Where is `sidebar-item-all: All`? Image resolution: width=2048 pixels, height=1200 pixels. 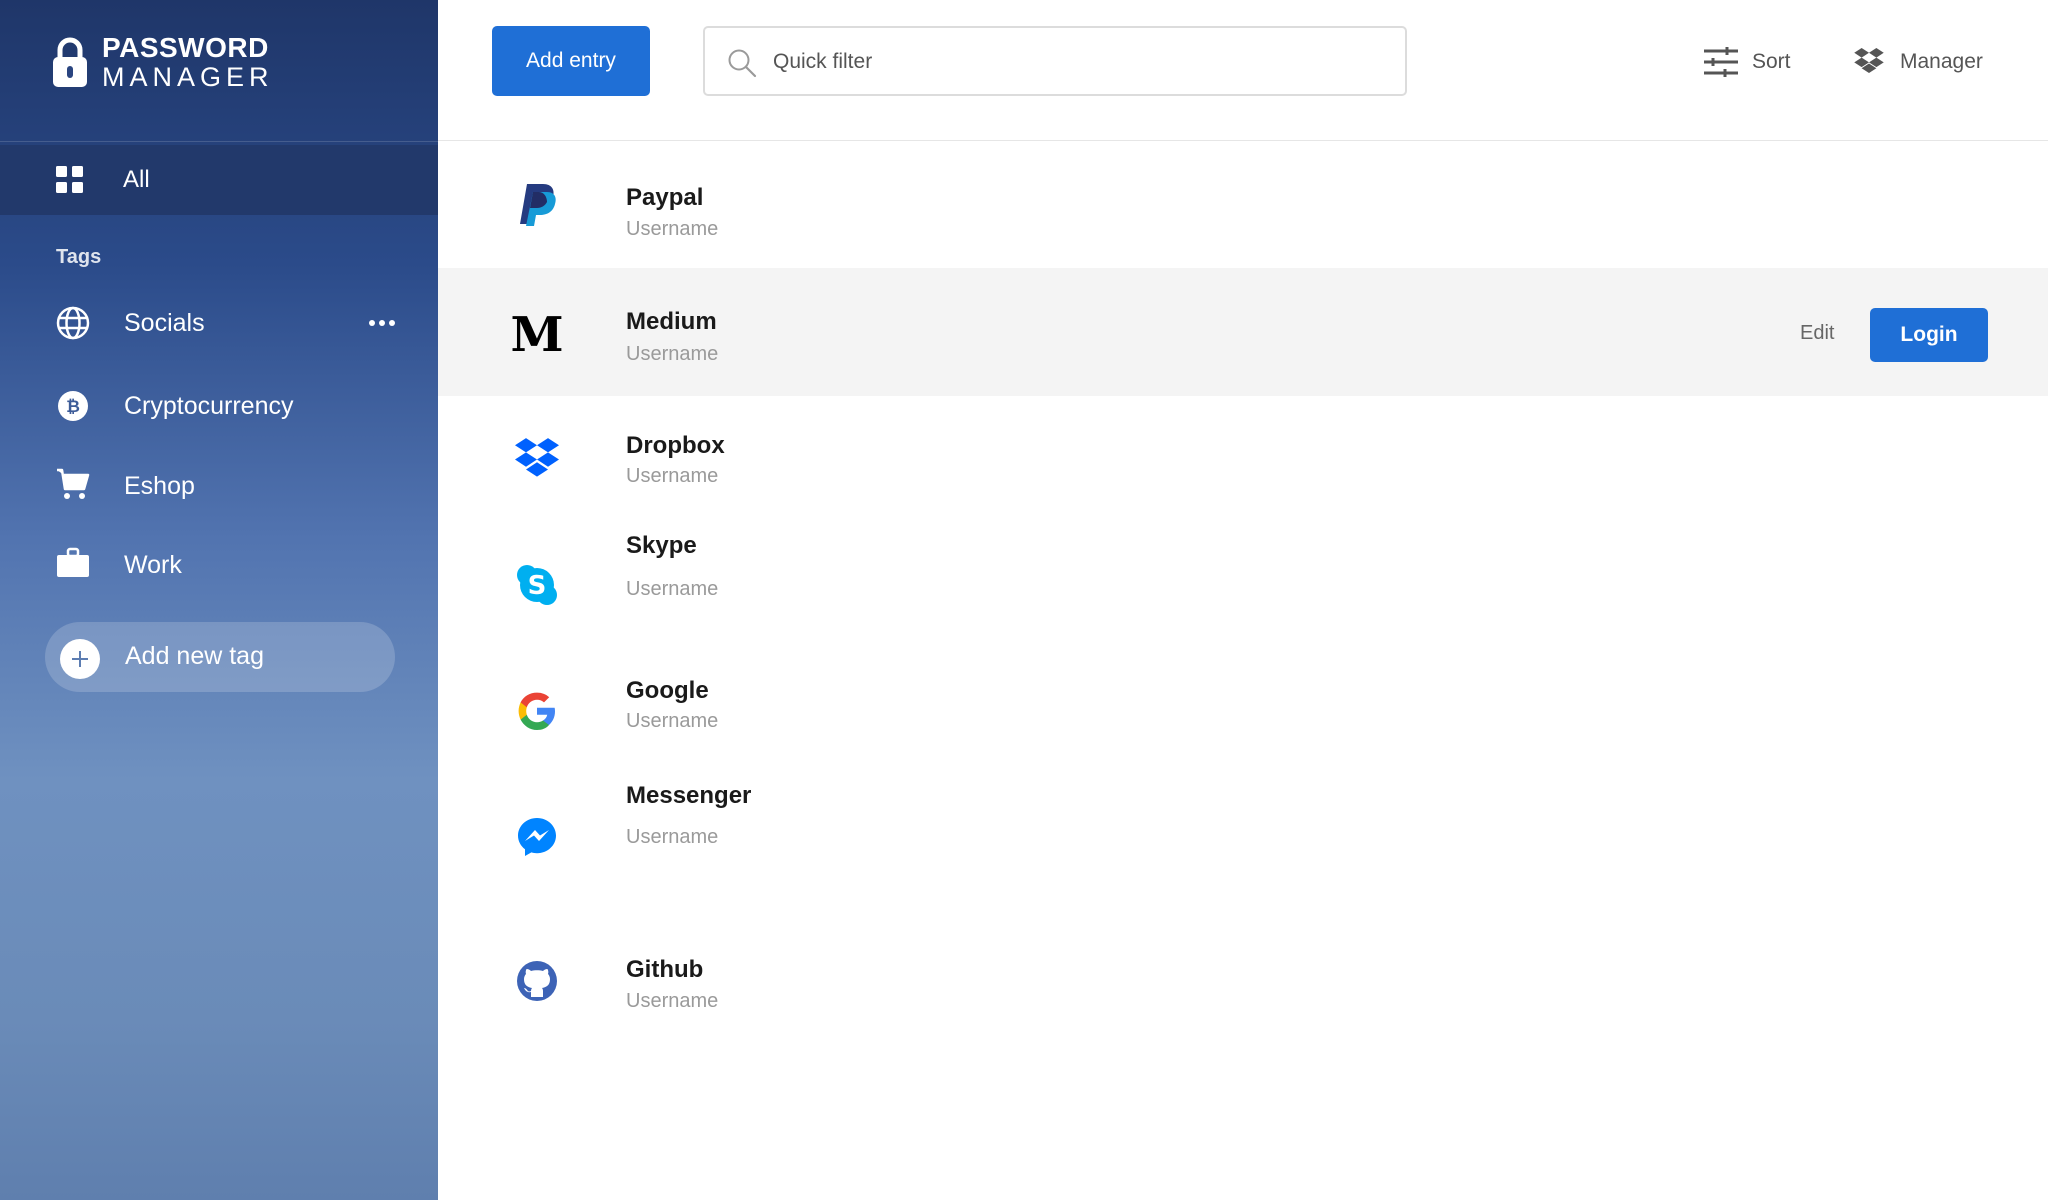
sidebar-item-all: All is located at coordinates (219, 180).